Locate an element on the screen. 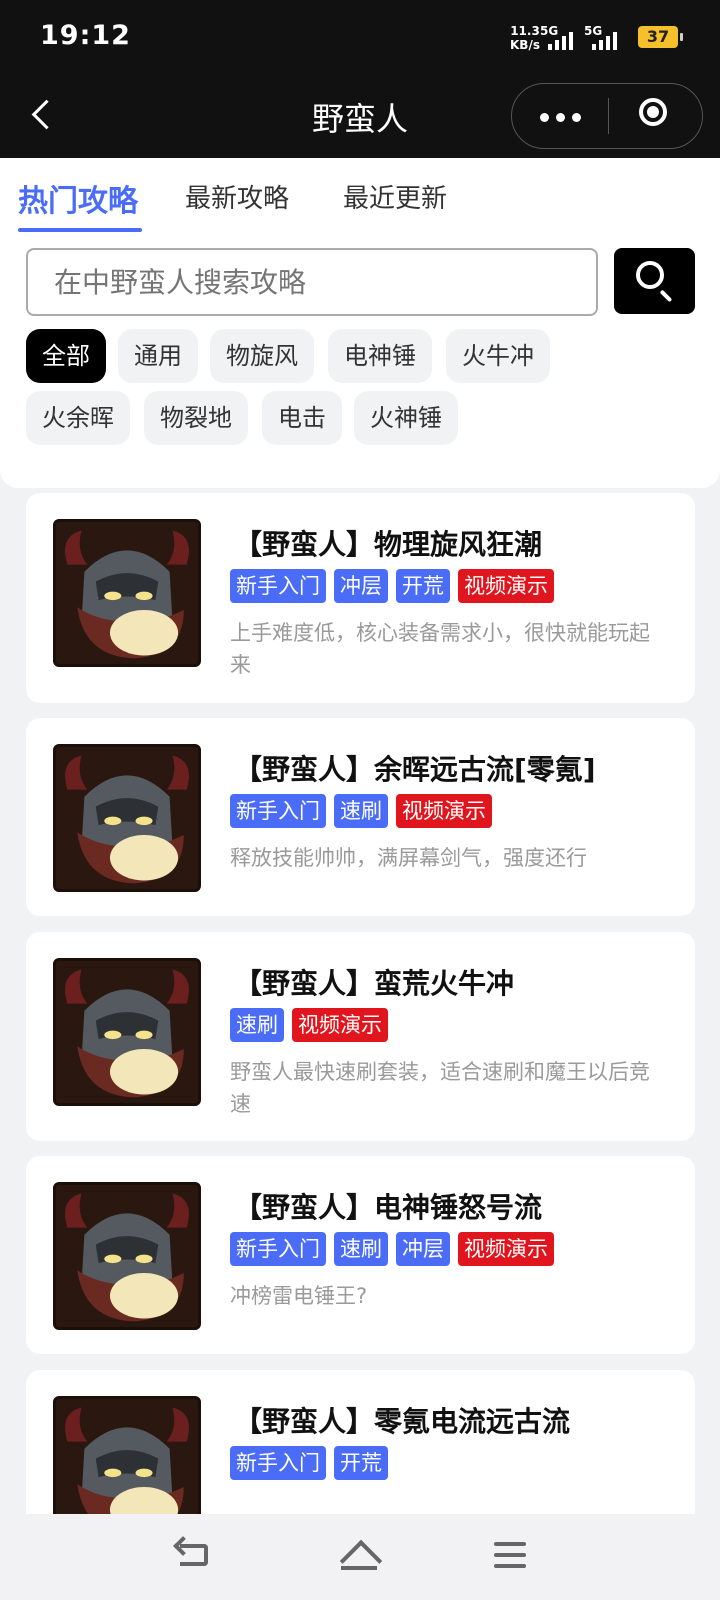  network-speed: 11.3 KB/s is located at coordinates (525, 38).